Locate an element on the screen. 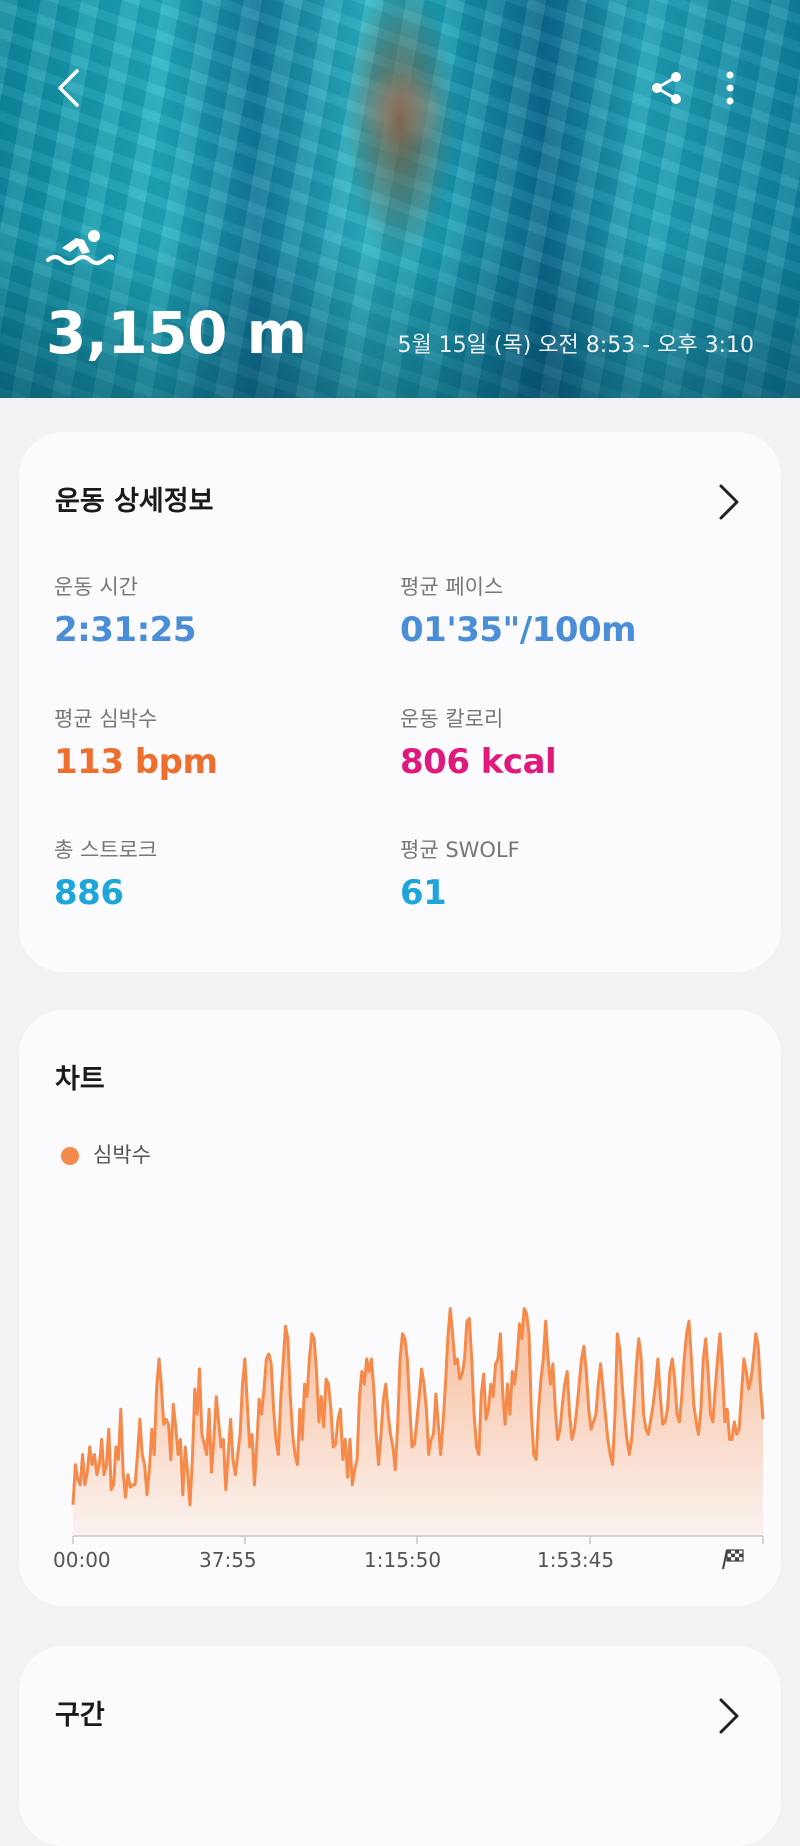 The image size is (800, 1846). share-icon is located at coordinates (666, 88).